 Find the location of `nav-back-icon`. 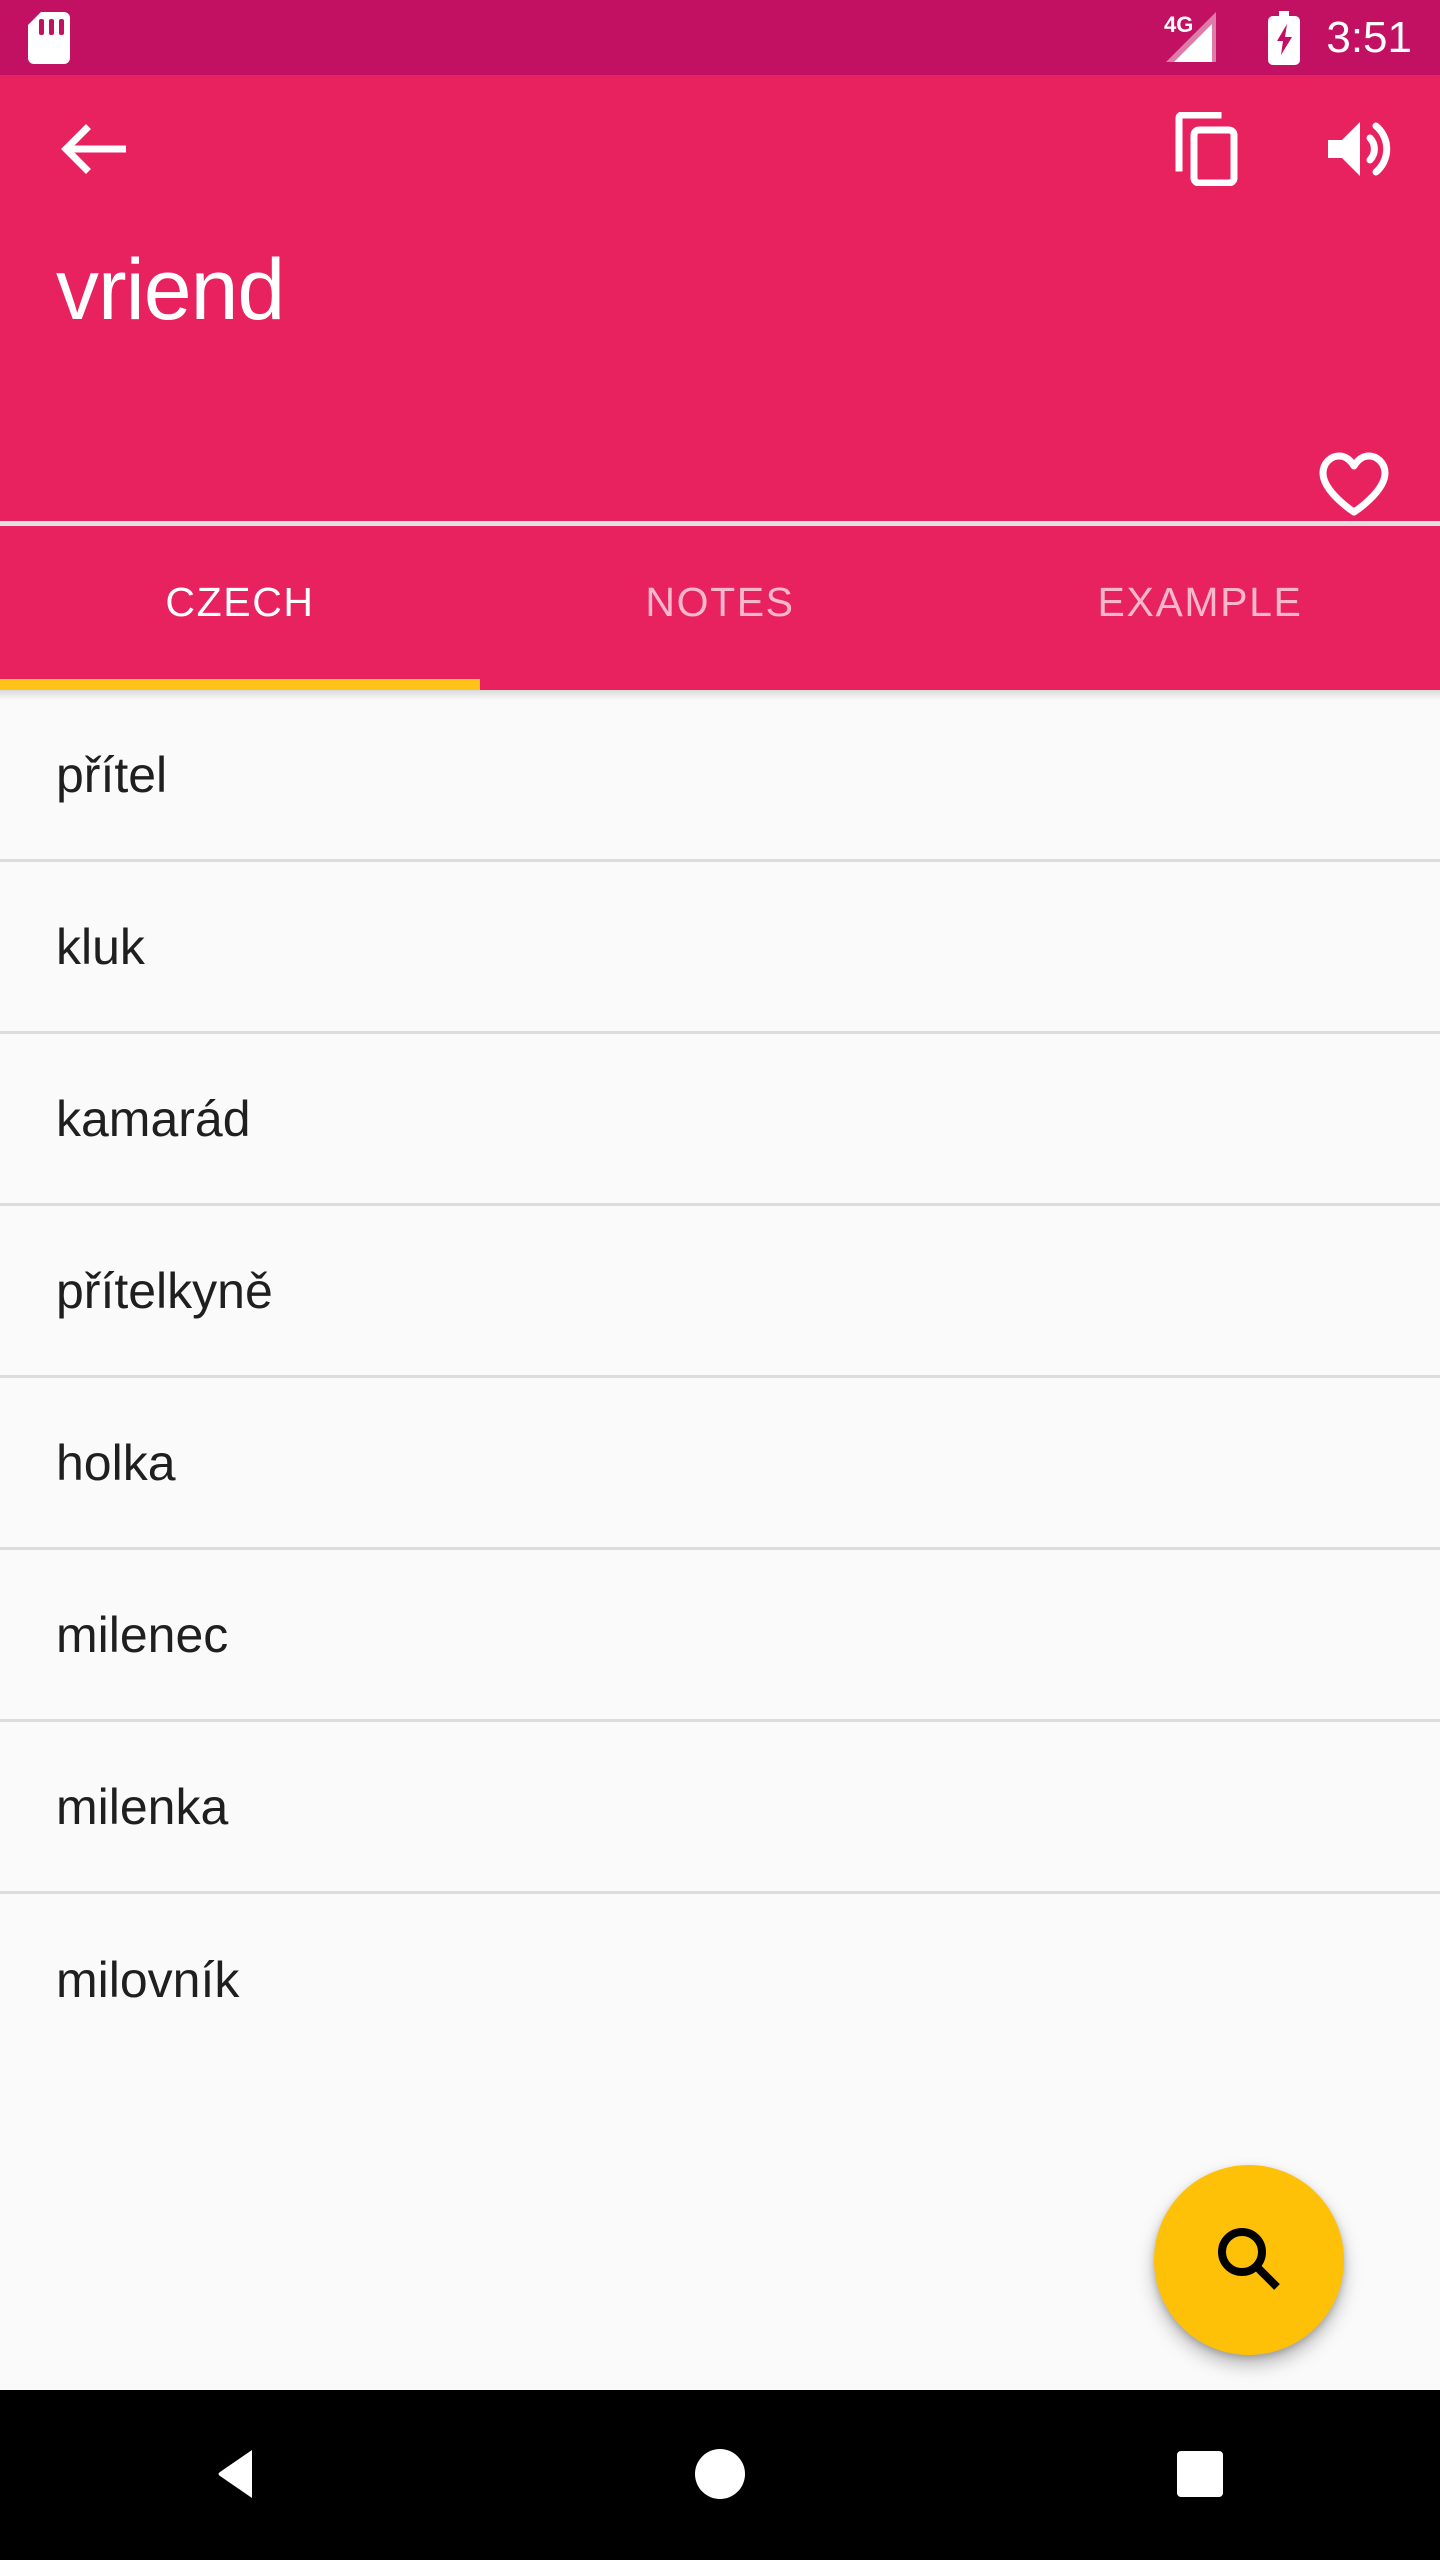

nav-back-icon is located at coordinates (240, 2475).